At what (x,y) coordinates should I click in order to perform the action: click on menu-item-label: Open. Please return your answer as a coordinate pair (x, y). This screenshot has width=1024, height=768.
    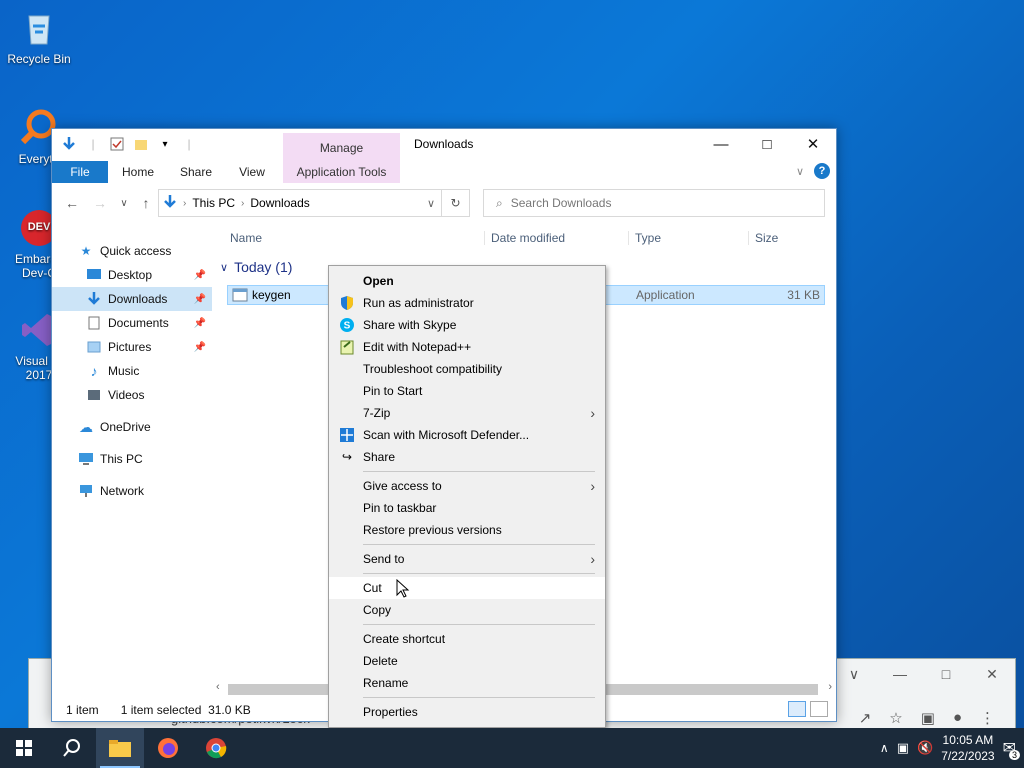
    Looking at the image, I should click on (378, 281).